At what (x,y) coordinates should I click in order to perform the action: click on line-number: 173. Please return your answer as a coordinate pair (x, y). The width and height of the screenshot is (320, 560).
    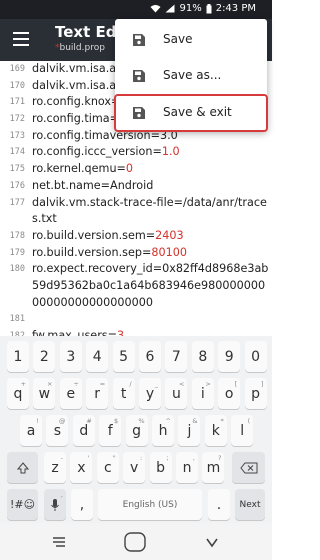
    Looking at the image, I should click on (17, 135).